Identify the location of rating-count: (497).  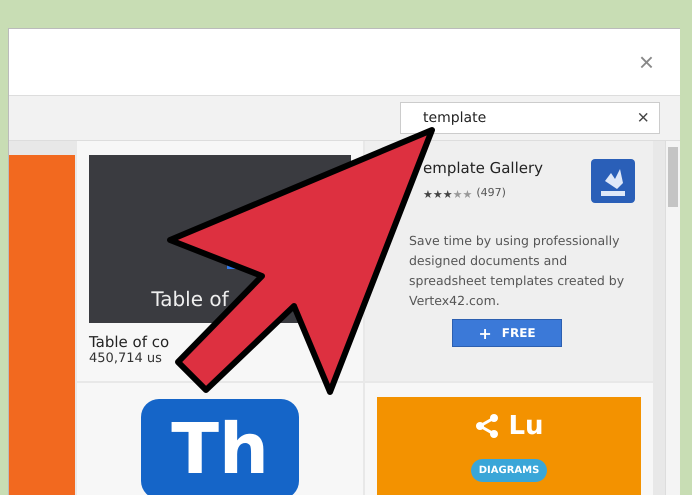
(491, 192).